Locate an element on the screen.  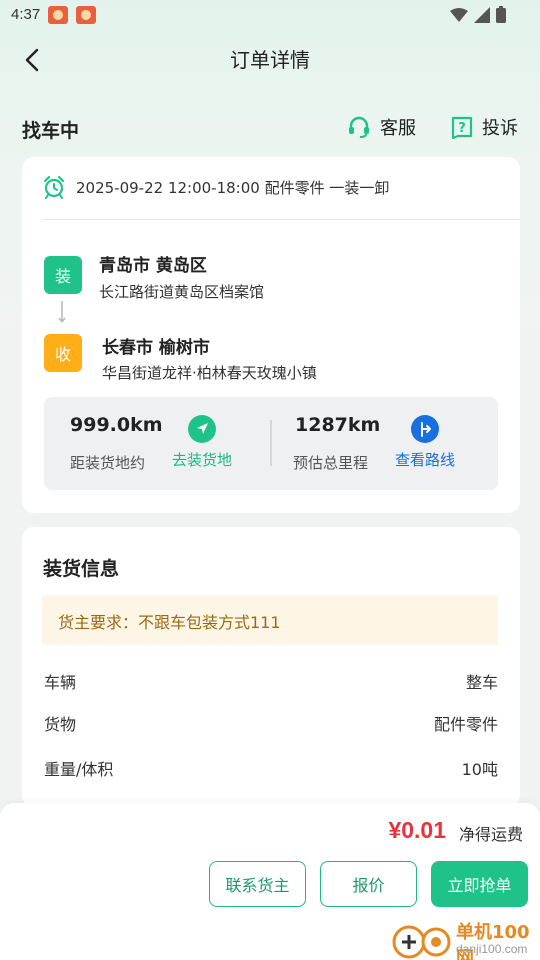
info-value: 配件零件 is located at coordinates (465, 724).